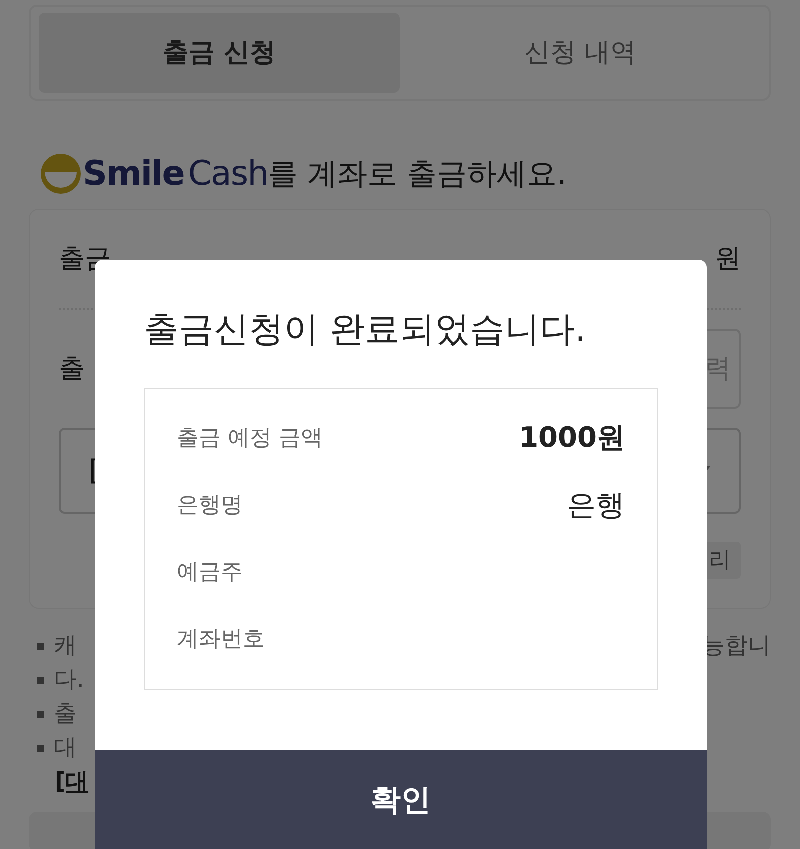 The image size is (800, 849). What do you see at coordinates (72, 369) in the screenshot?
I see `field-label: 출` at bounding box center [72, 369].